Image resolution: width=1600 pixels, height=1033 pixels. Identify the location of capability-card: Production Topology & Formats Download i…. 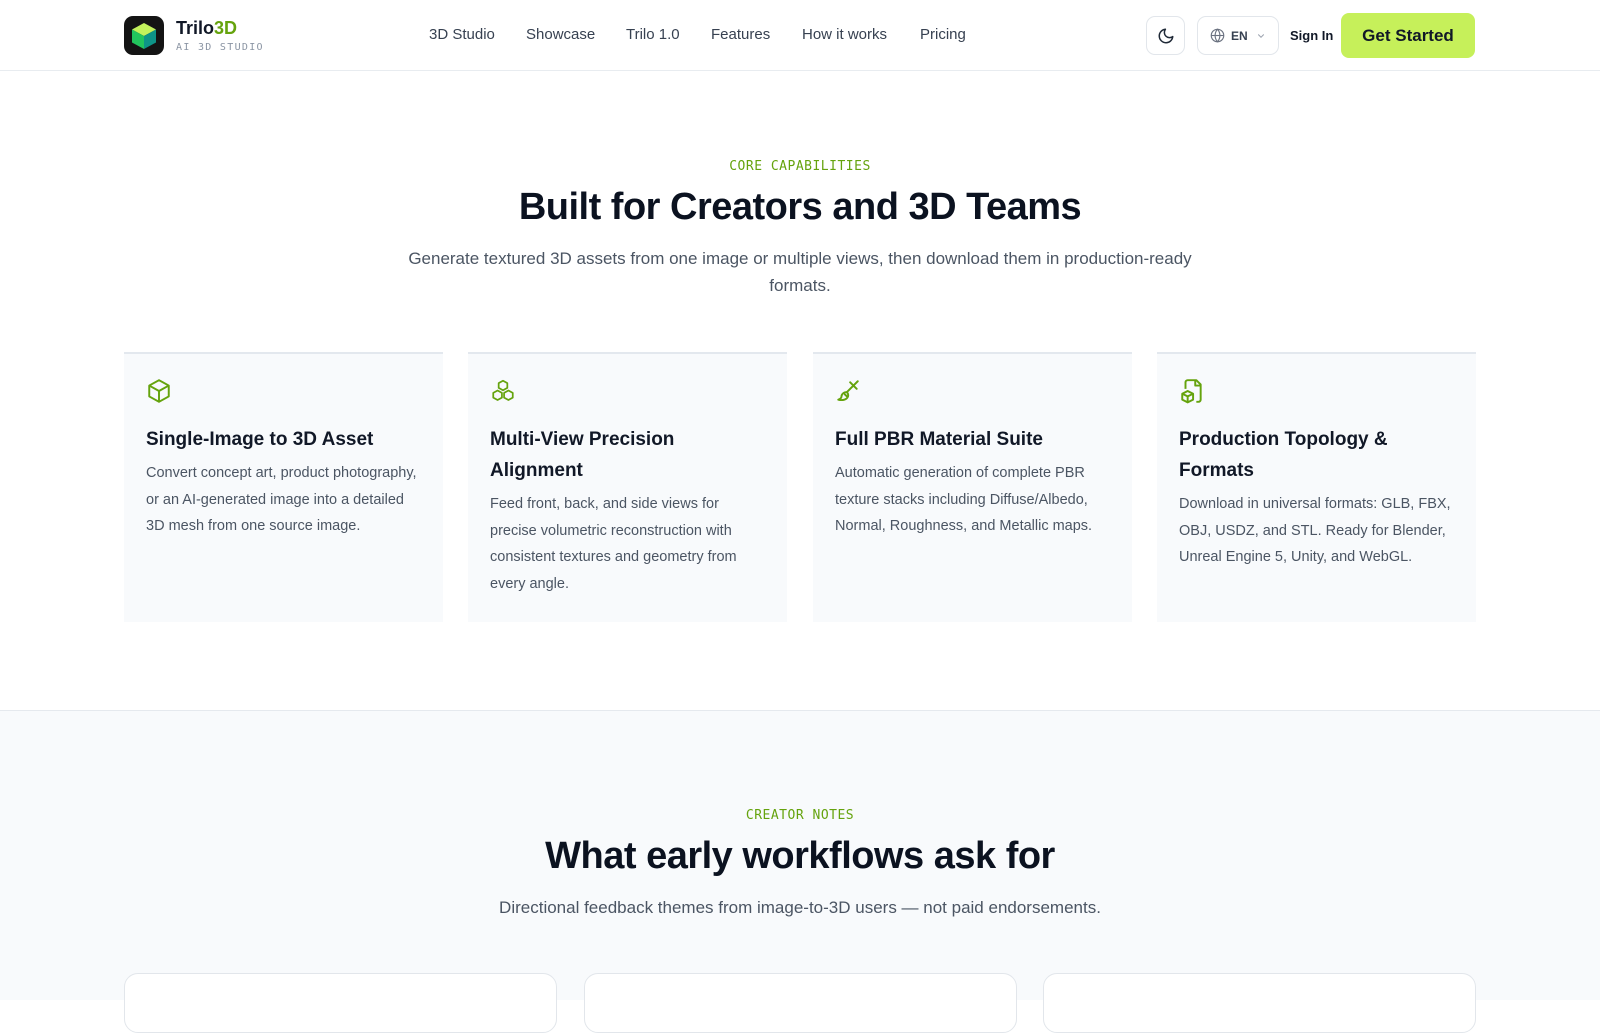
(1316, 487).